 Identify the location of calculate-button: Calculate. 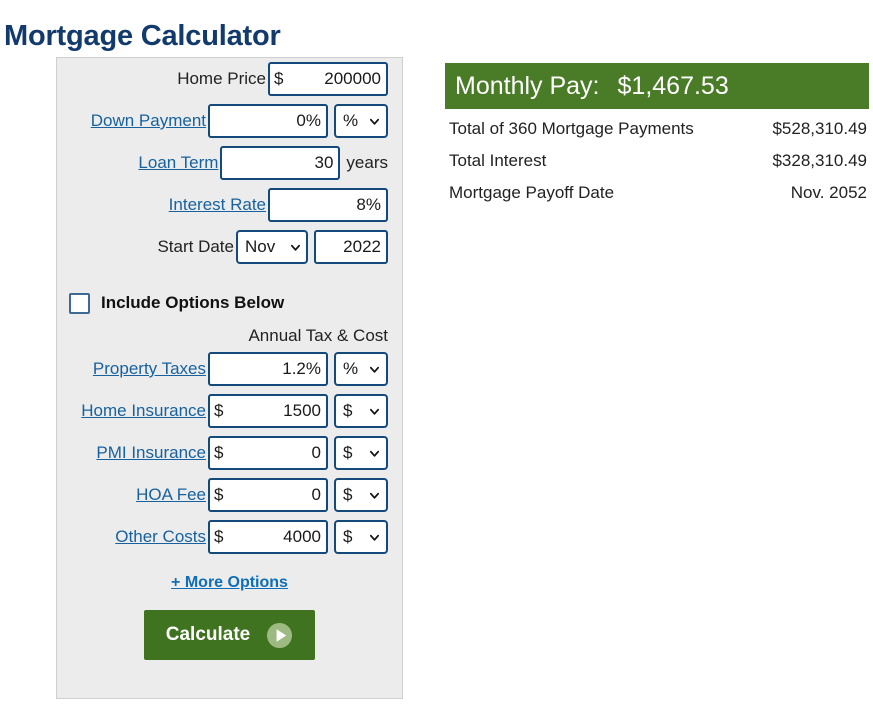
(229, 635).